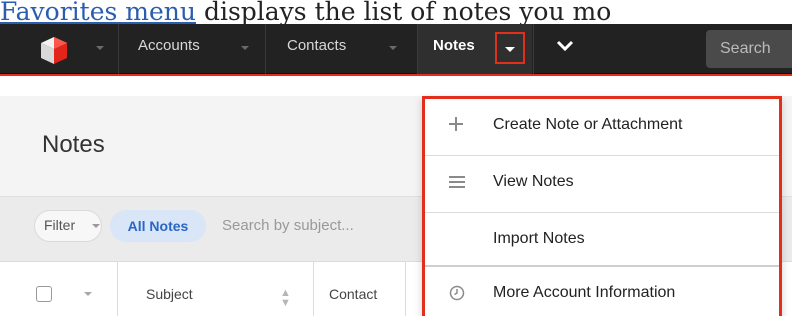 This screenshot has height=316, width=792. What do you see at coordinates (565, 46) in the screenshot?
I see `more-modules-chevron-icon` at bounding box center [565, 46].